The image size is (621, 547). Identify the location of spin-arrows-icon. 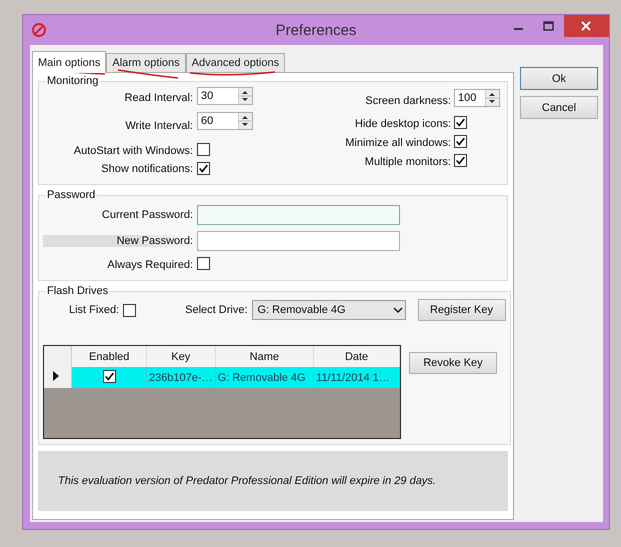
(492, 98).